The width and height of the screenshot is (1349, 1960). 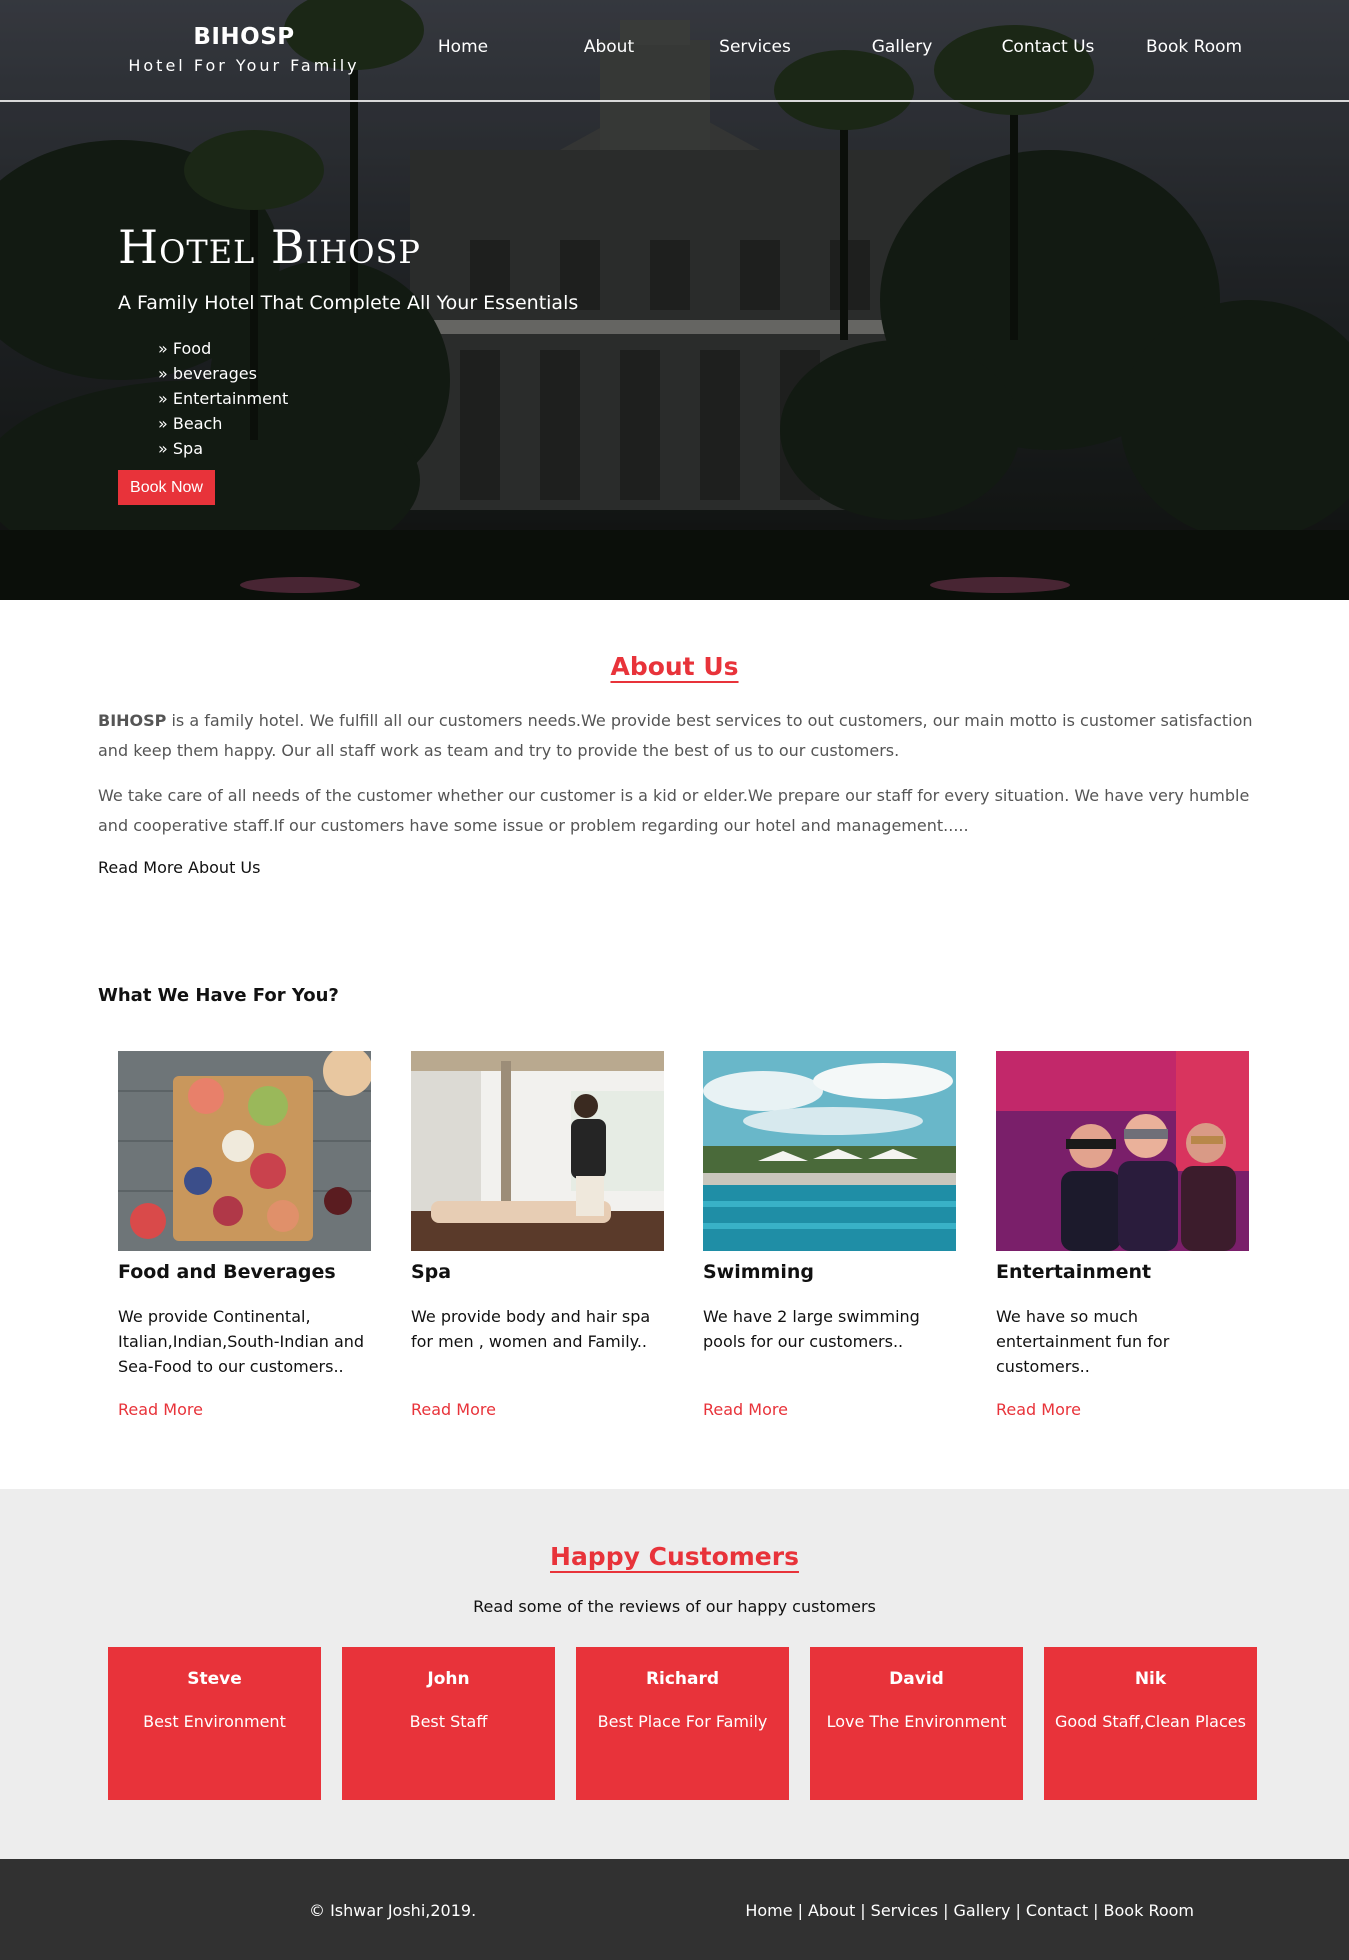 What do you see at coordinates (982, 1910) in the screenshot?
I see `footer-link-gallery: Gallery` at bounding box center [982, 1910].